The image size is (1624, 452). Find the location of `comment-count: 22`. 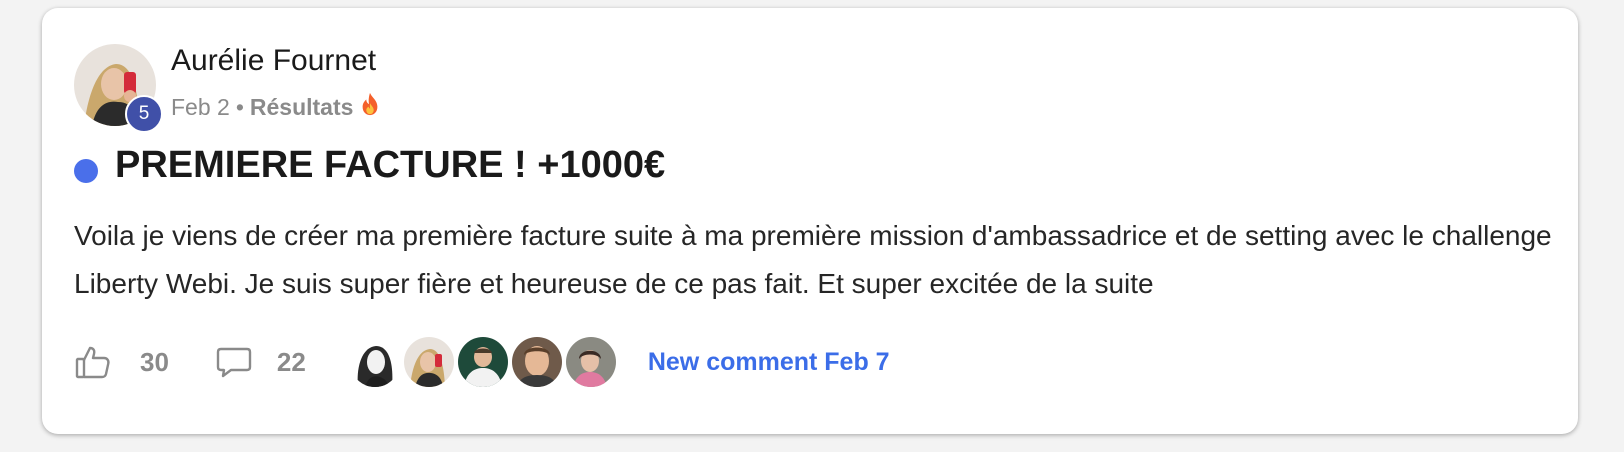

comment-count: 22 is located at coordinates (291, 362).